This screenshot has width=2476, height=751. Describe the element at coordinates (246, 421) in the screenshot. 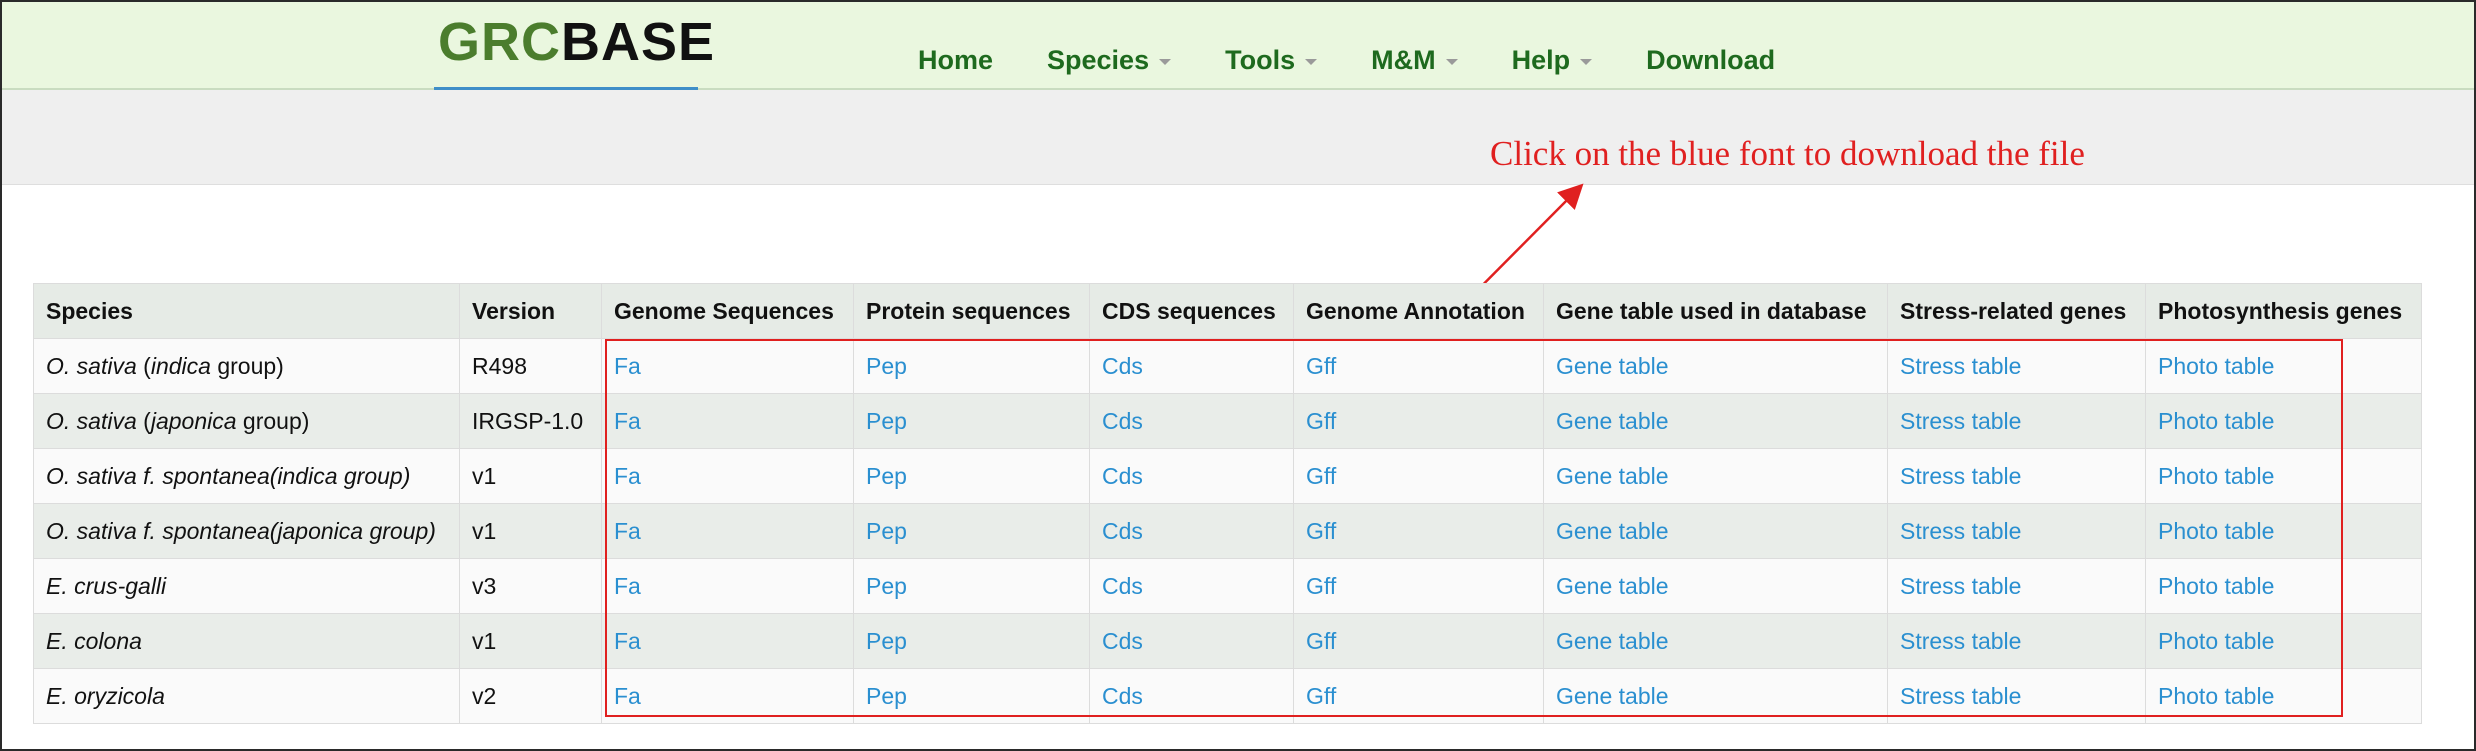

I see `species-cell: O. sativa (japonica group)` at that location.